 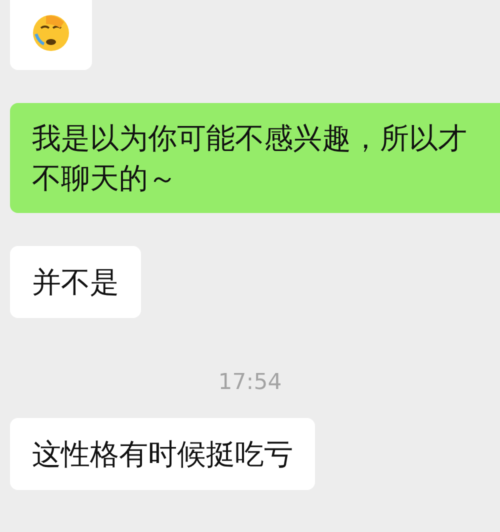 What do you see at coordinates (162, 454) in the screenshot?
I see `message-bubble: 这性格有时候挺吃亏` at bounding box center [162, 454].